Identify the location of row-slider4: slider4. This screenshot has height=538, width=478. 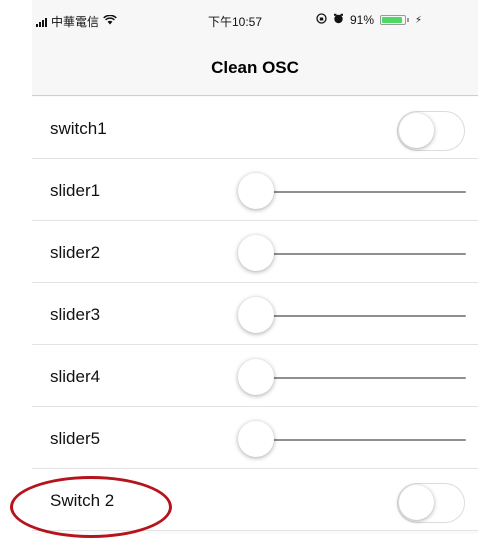
(255, 376).